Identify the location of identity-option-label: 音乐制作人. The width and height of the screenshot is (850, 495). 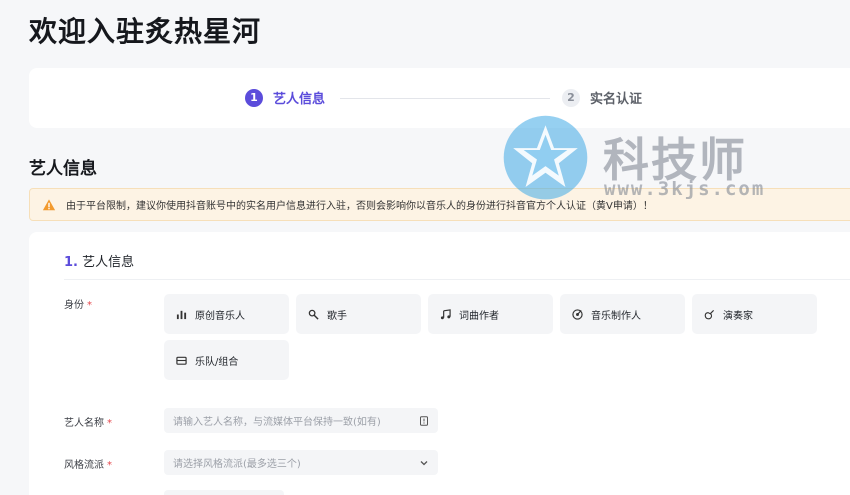
(616, 316).